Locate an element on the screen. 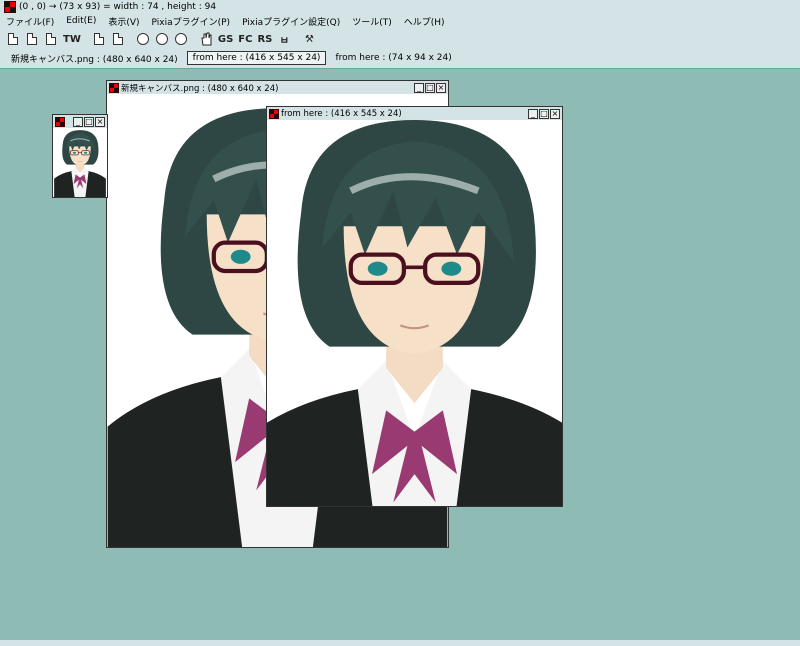  window-titlebar: _ □ × is located at coordinates (80, 121).